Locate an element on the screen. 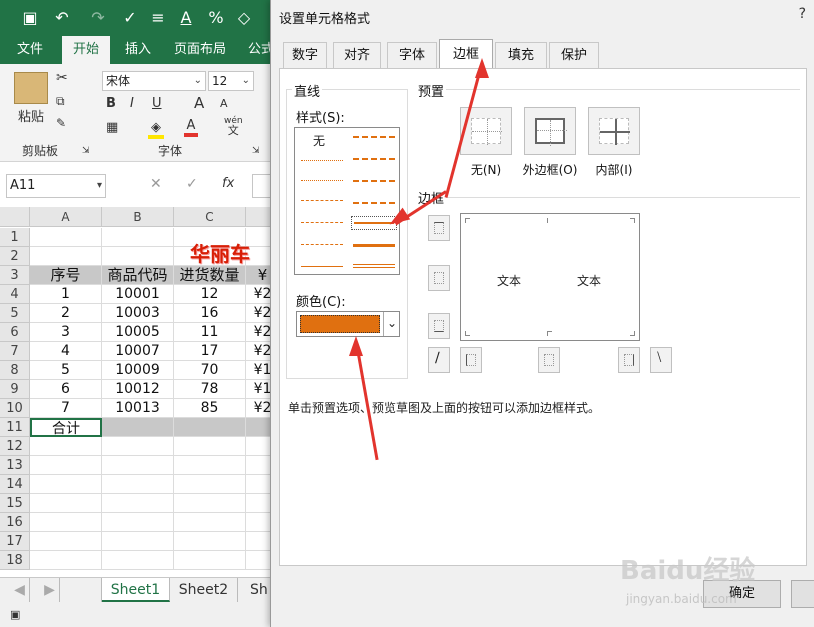 The image size is (814, 627). prev-sheet-icon: ◀ is located at coordinates (20, 590).